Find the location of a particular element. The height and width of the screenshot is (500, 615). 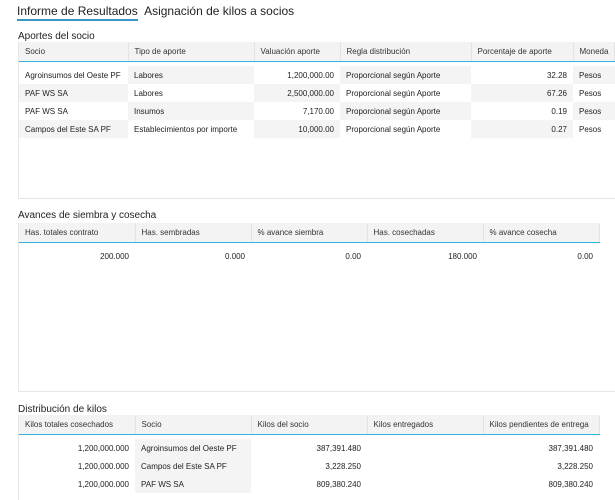

col-header-has-cosechadas: Has. cosechadas is located at coordinates (425, 233).